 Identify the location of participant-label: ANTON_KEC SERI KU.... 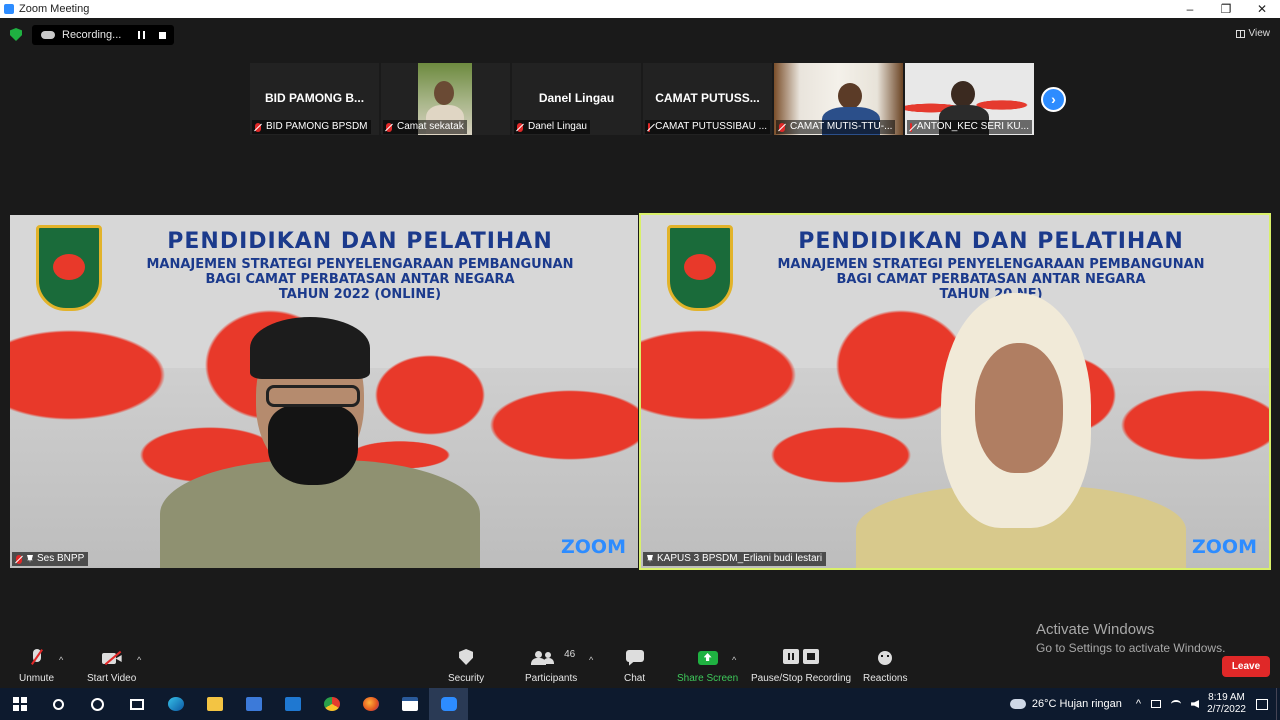
(969, 127).